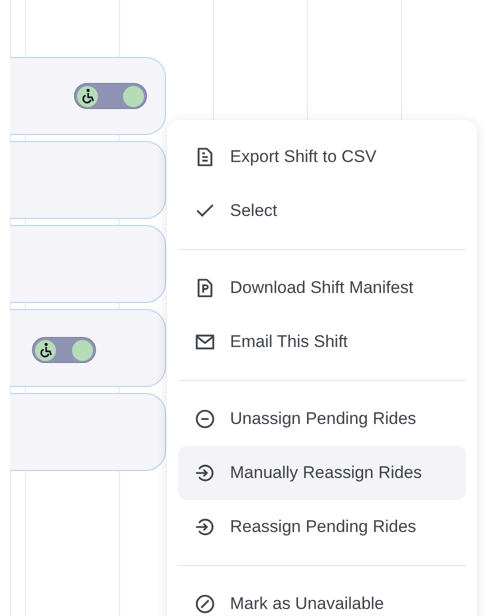  What do you see at coordinates (322, 342) in the screenshot?
I see `menu-item: Email This Shift` at bounding box center [322, 342].